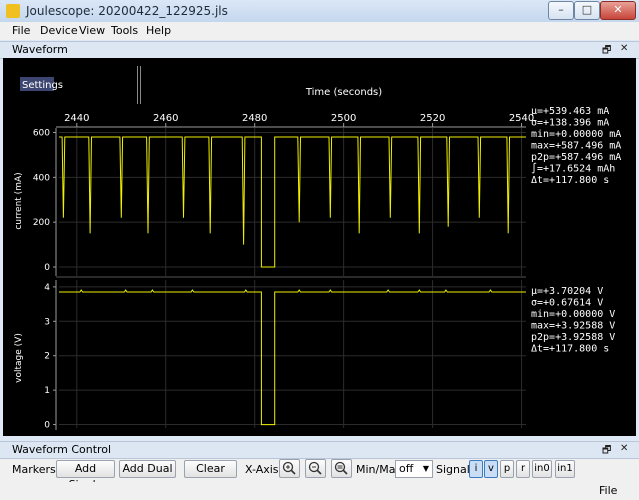  Describe the element at coordinates (618, 10) in the screenshot. I see `close-button: ✕` at that location.